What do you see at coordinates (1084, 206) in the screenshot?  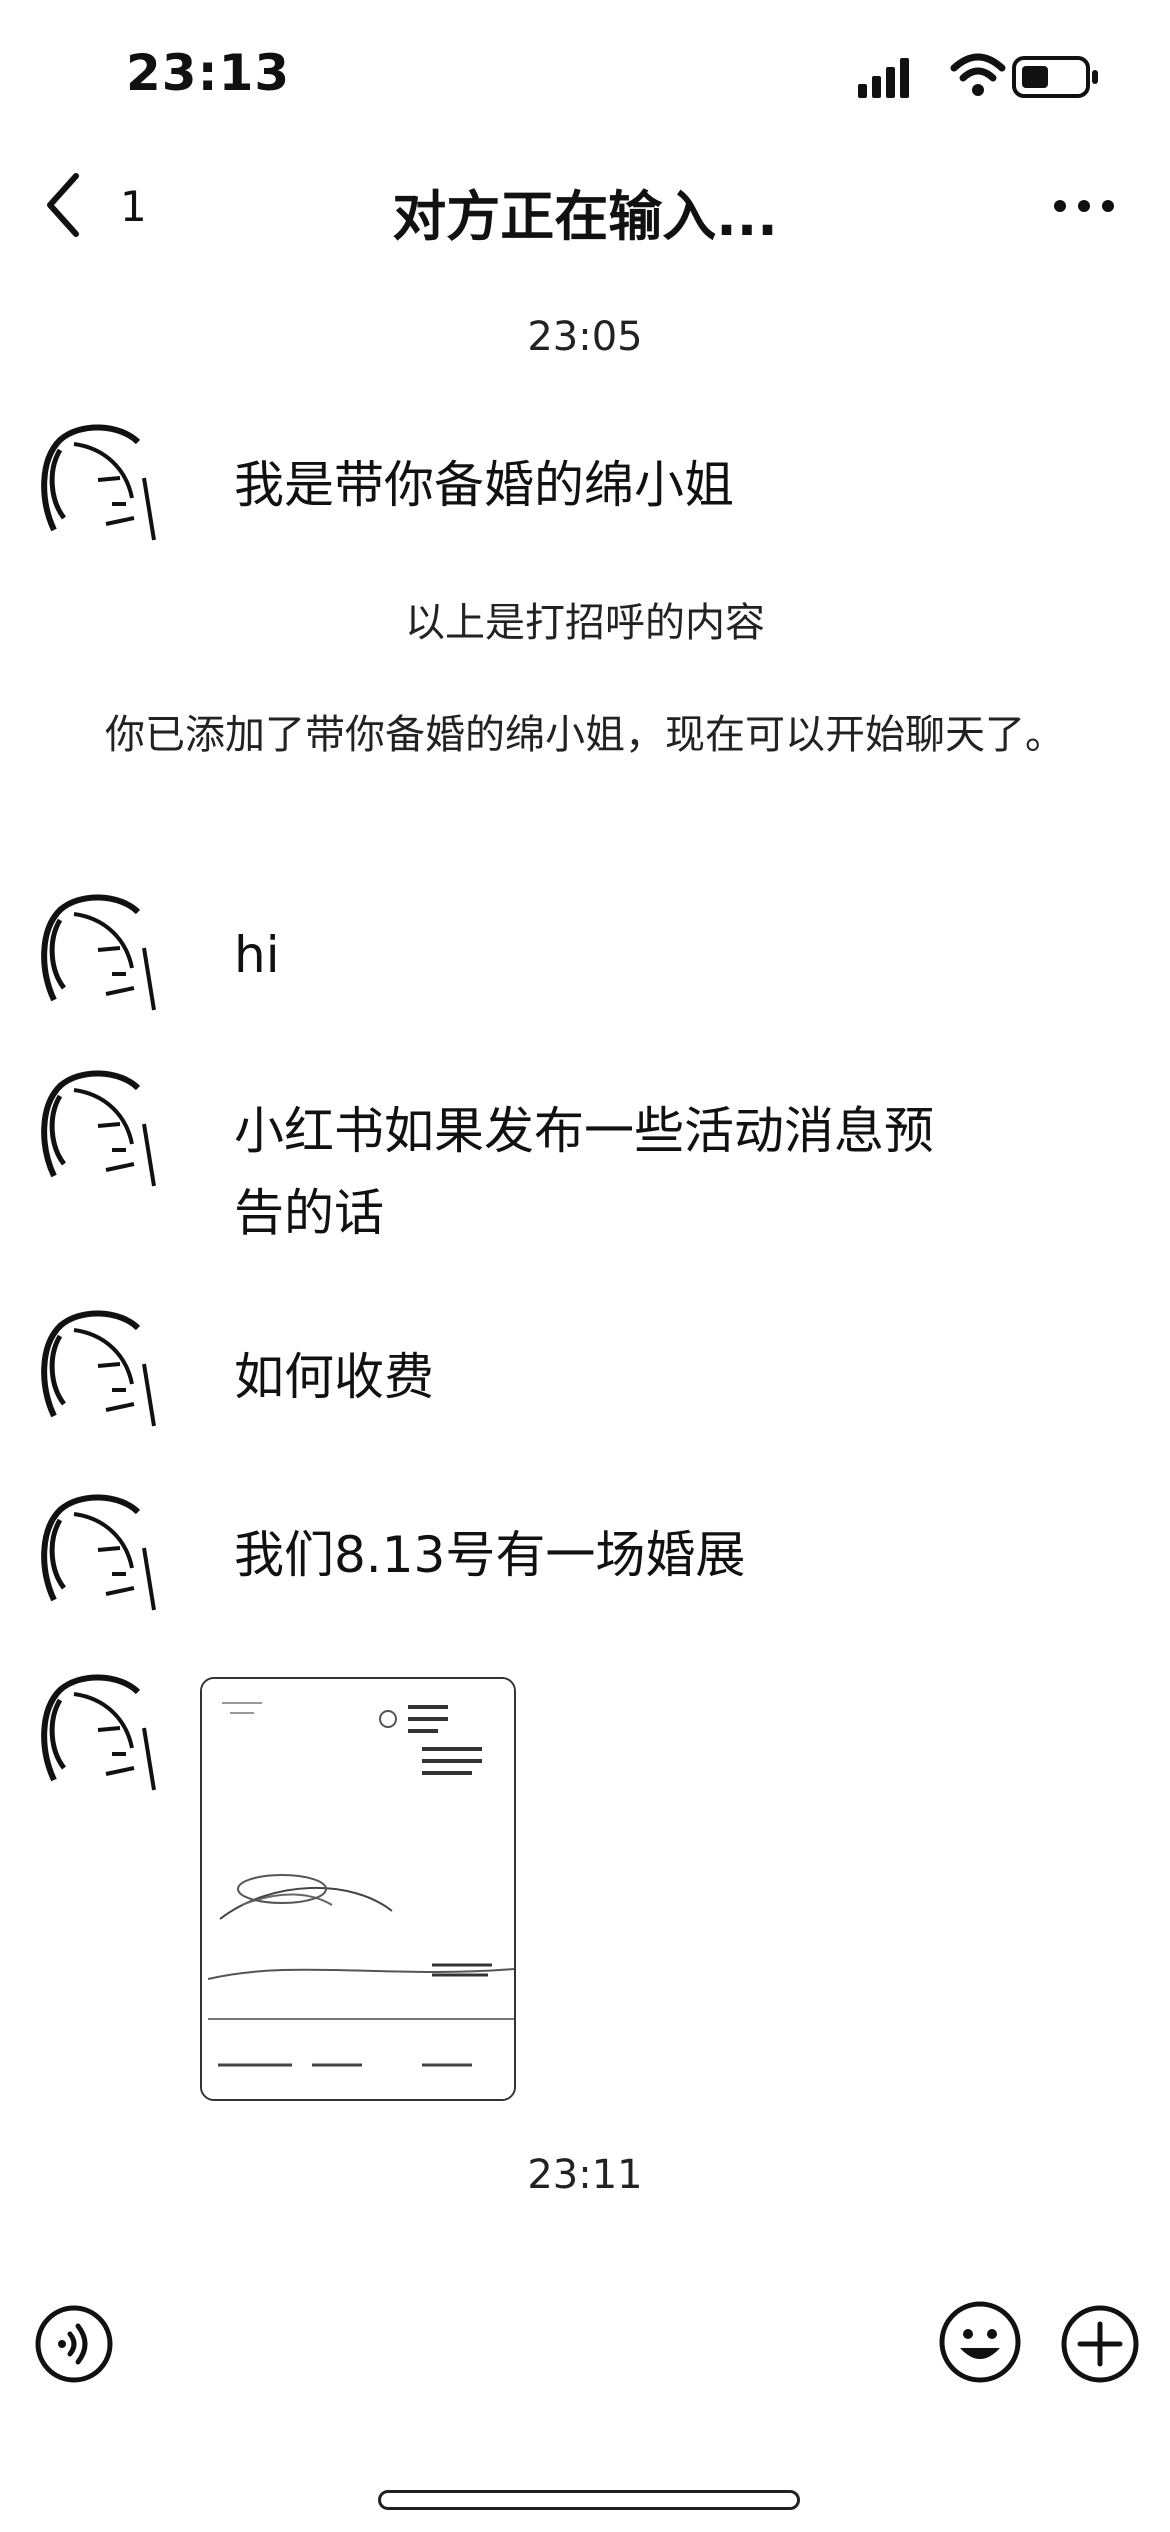 I see `more-icon` at bounding box center [1084, 206].